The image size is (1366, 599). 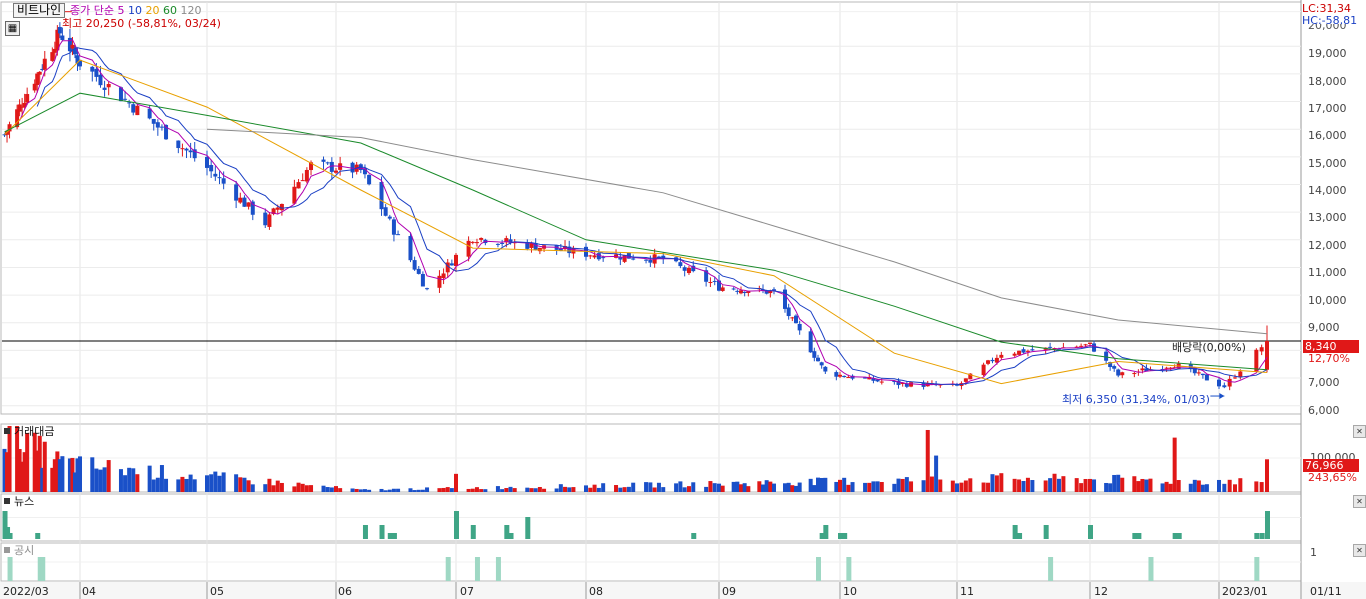 I want to click on x-label-07: 07, so click(x=467, y=591).